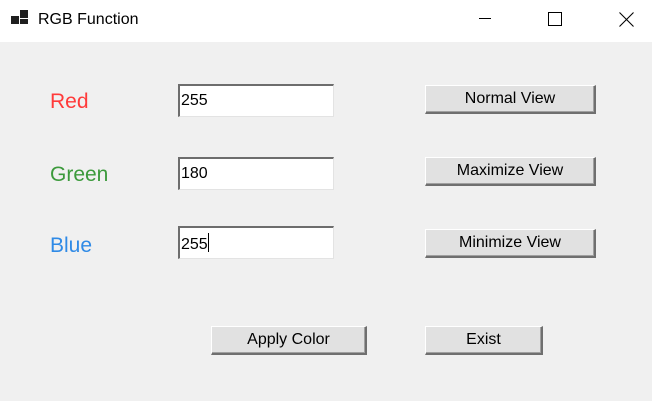 The width and height of the screenshot is (652, 401). Describe the element at coordinates (69, 101) in the screenshot. I see `red-label: Red` at that location.